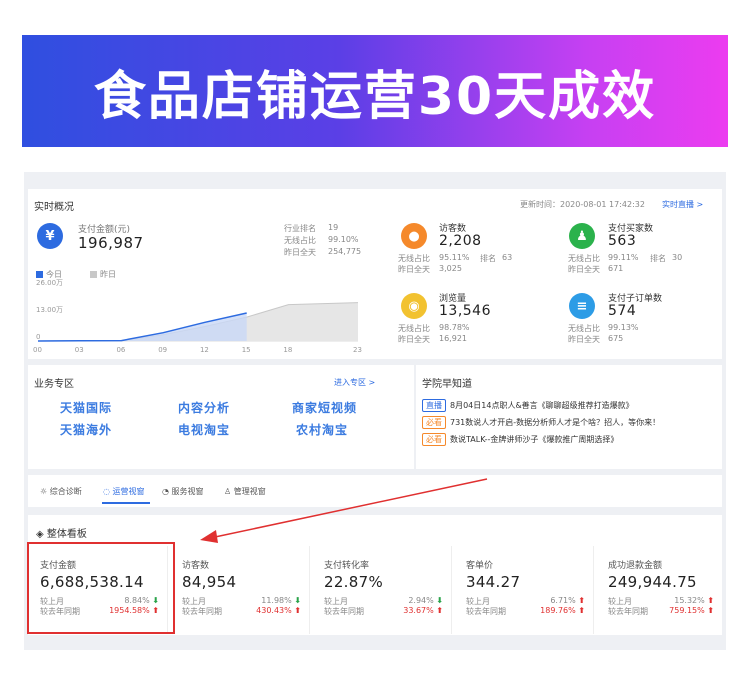 The width and height of the screenshot is (750, 700). What do you see at coordinates (54, 274) in the screenshot?
I see `legend-today-label: 今日` at bounding box center [54, 274].